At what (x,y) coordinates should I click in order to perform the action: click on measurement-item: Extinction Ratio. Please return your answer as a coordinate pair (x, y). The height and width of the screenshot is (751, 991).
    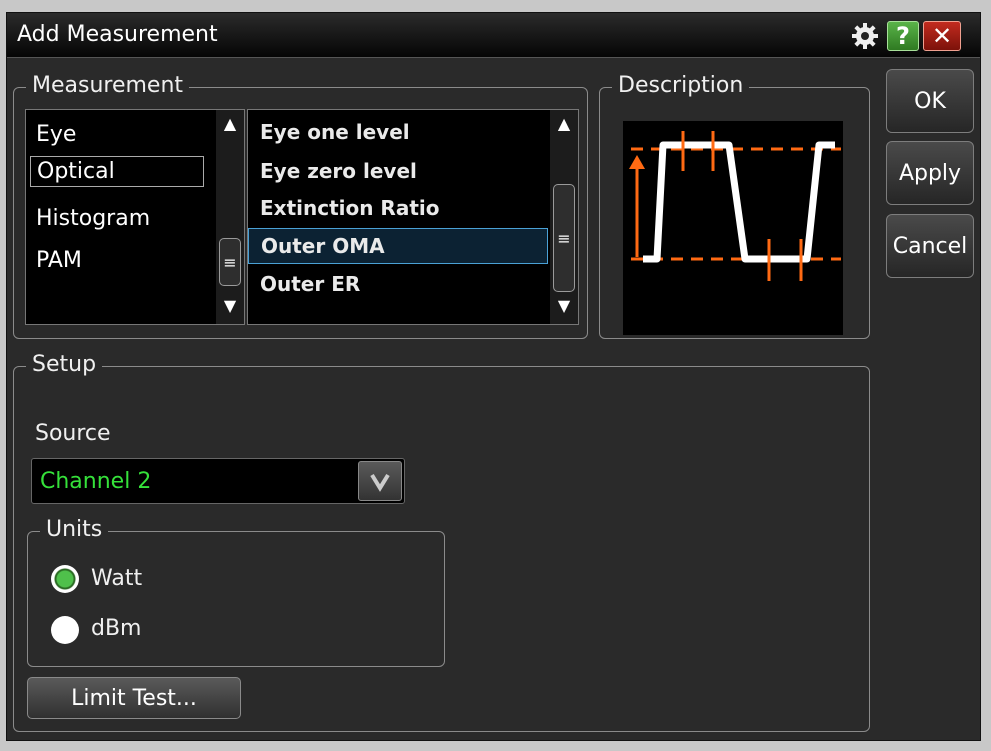
    Looking at the image, I should click on (413, 208).